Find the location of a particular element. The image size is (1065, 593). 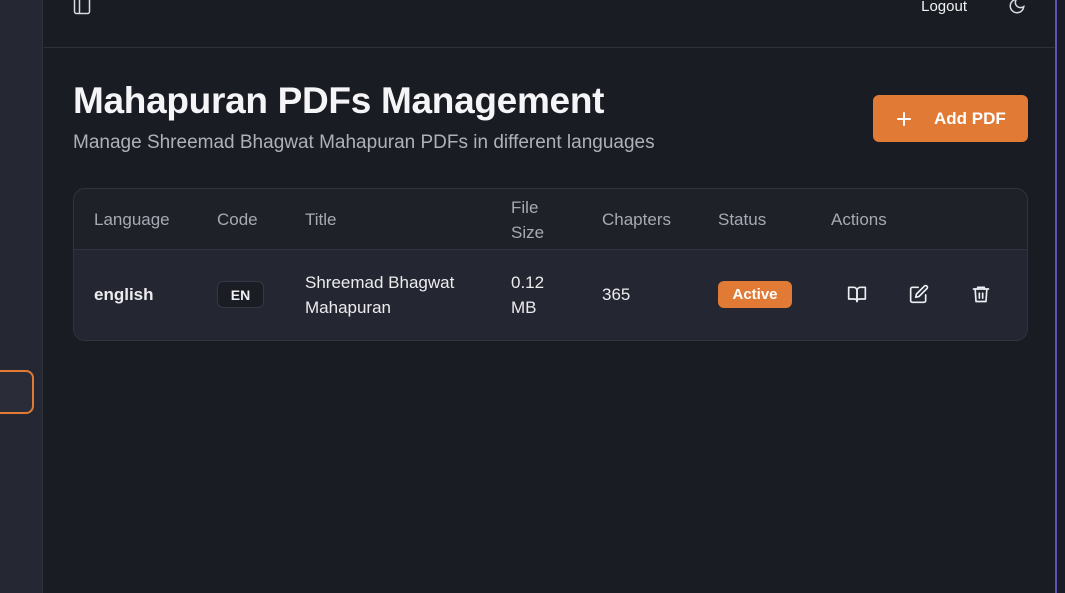

cell-title-line2: Mahapuran is located at coordinates (348, 307).